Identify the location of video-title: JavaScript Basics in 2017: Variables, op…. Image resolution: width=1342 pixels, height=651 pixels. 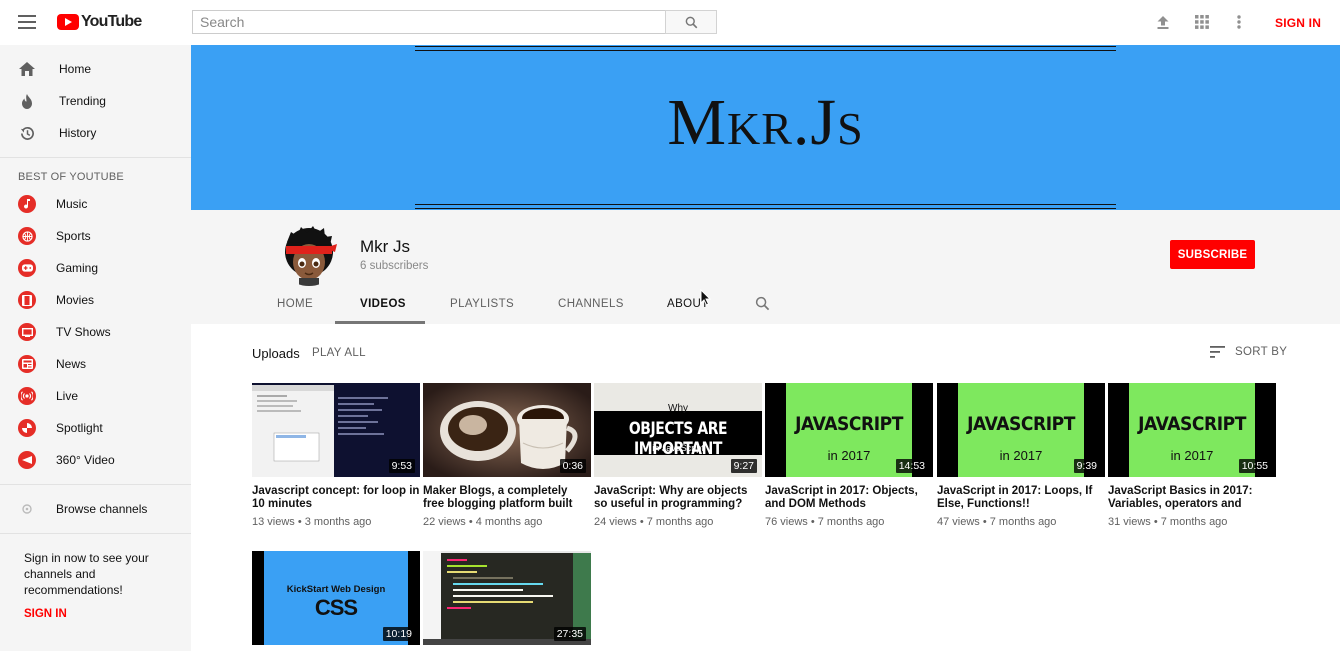
(1192, 497).